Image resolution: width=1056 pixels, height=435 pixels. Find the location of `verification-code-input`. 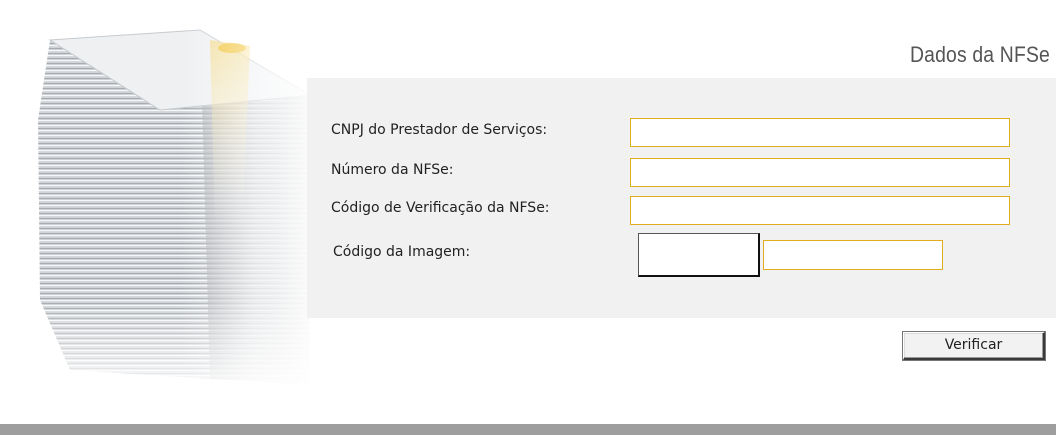

verification-code-input is located at coordinates (820, 210).